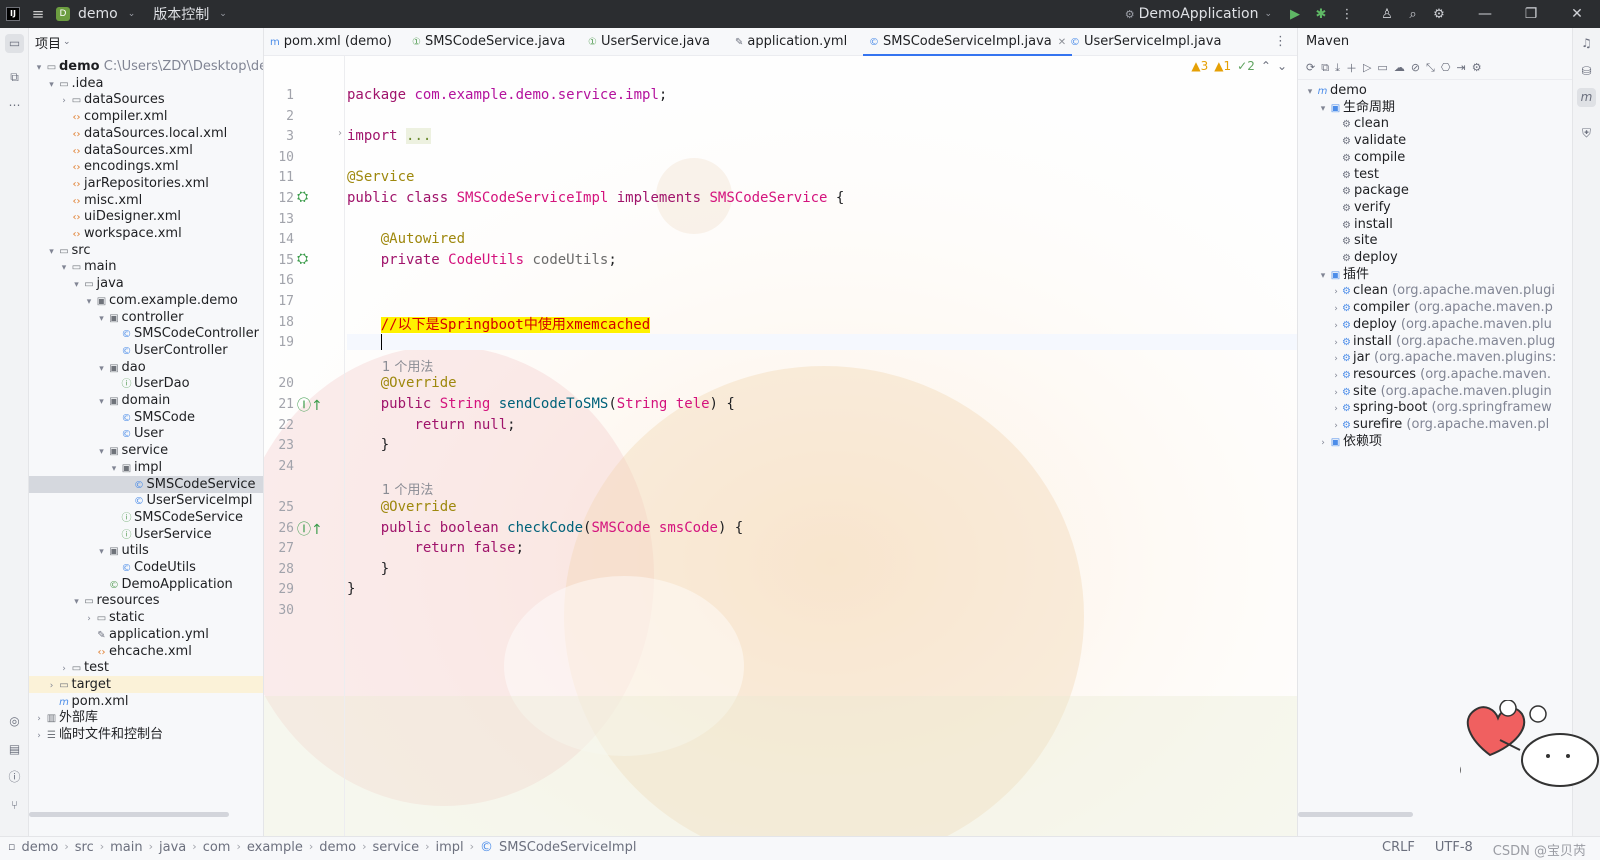  What do you see at coordinates (1352, 140) in the screenshot?
I see `maven-tree-item: ⚙ validate` at bounding box center [1352, 140].